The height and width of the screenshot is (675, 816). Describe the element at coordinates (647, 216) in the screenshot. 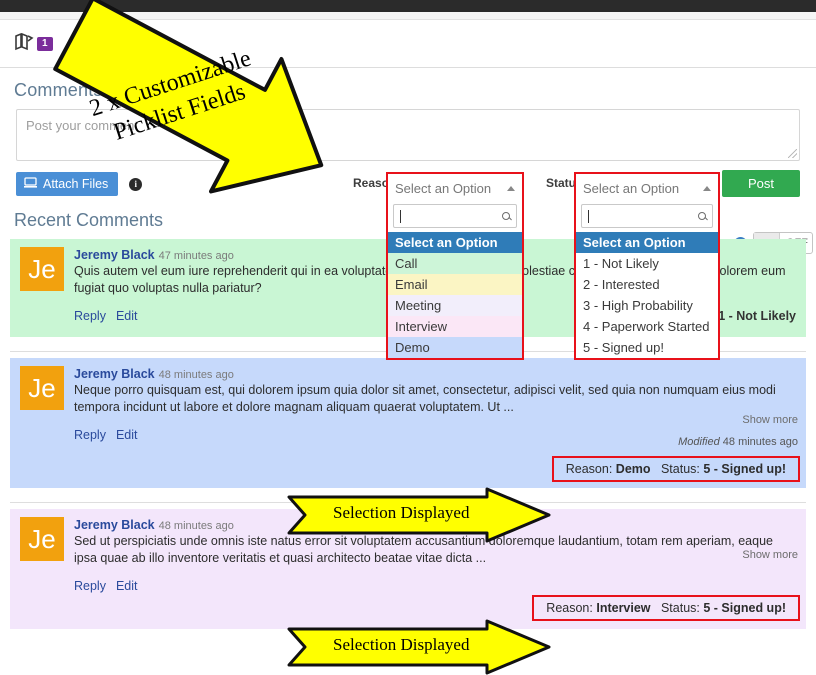

I see `status-picklist-search` at that location.